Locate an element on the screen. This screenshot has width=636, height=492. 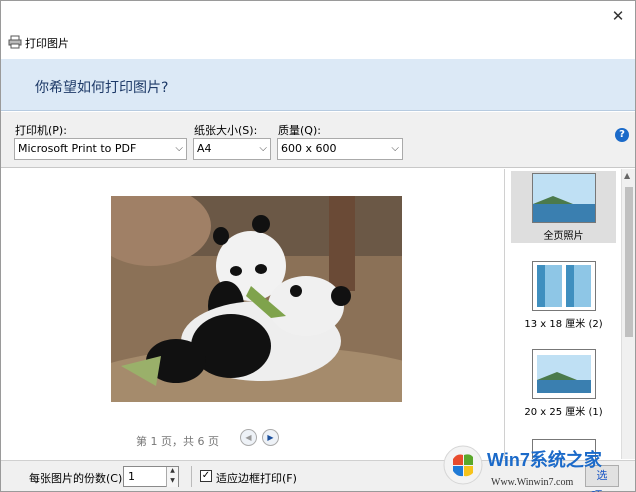
close-button: ✕ is located at coordinates (618, 16).